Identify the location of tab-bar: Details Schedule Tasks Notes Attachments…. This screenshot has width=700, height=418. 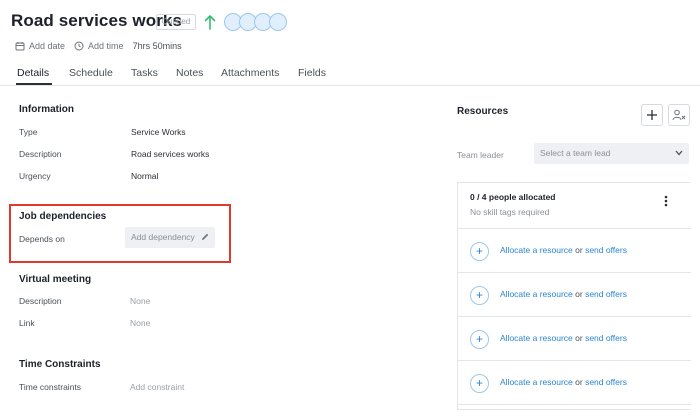
(350, 75).